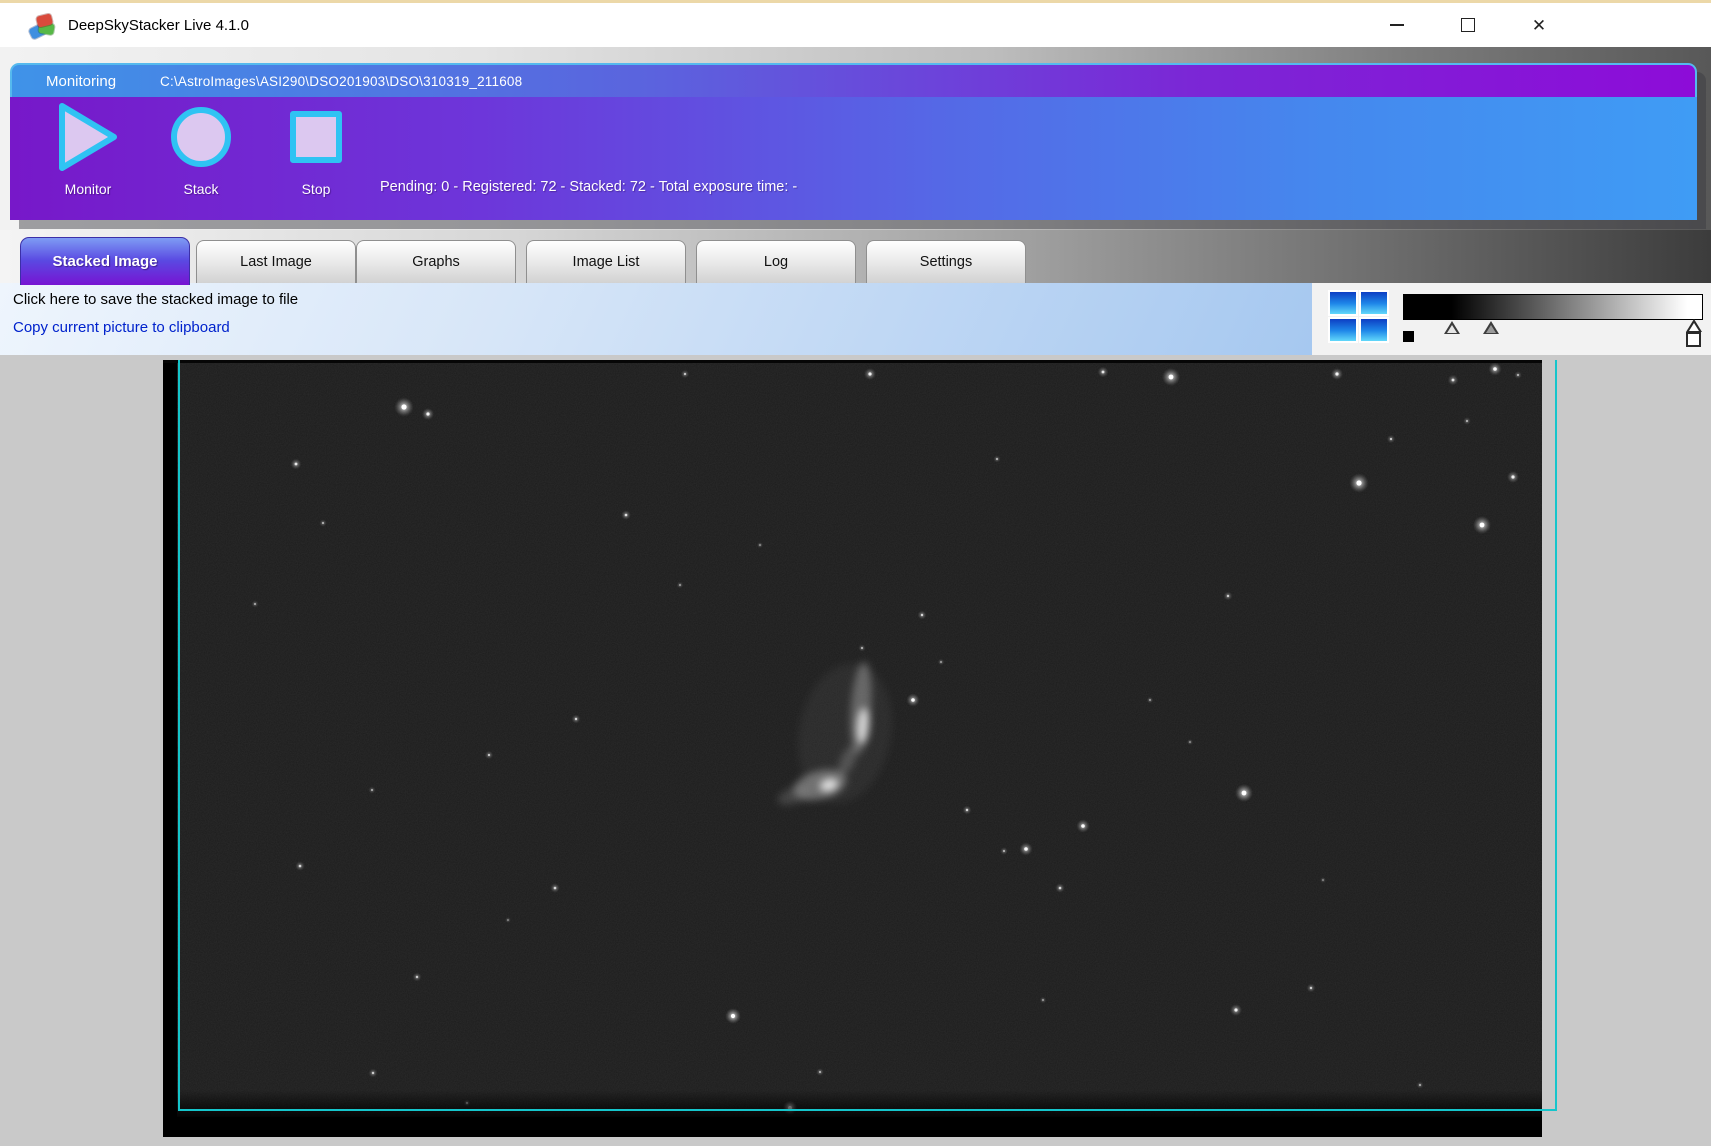 The width and height of the screenshot is (1711, 1146). I want to click on display-controls, so click(1511, 319).